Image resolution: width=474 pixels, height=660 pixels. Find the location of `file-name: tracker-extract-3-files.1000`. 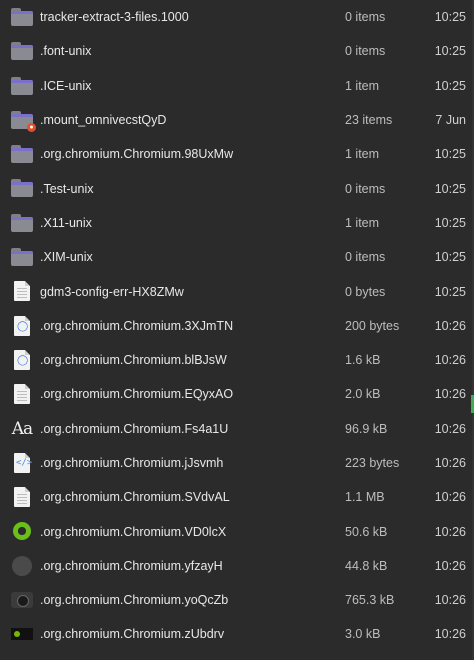

file-name: tracker-extract-3-files.1000 is located at coordinates (114, 17).